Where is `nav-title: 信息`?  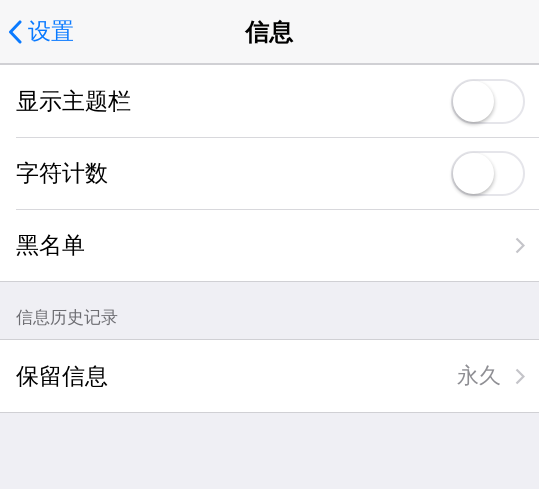
nav-title: 信息 is located at coordinates (270, 32).